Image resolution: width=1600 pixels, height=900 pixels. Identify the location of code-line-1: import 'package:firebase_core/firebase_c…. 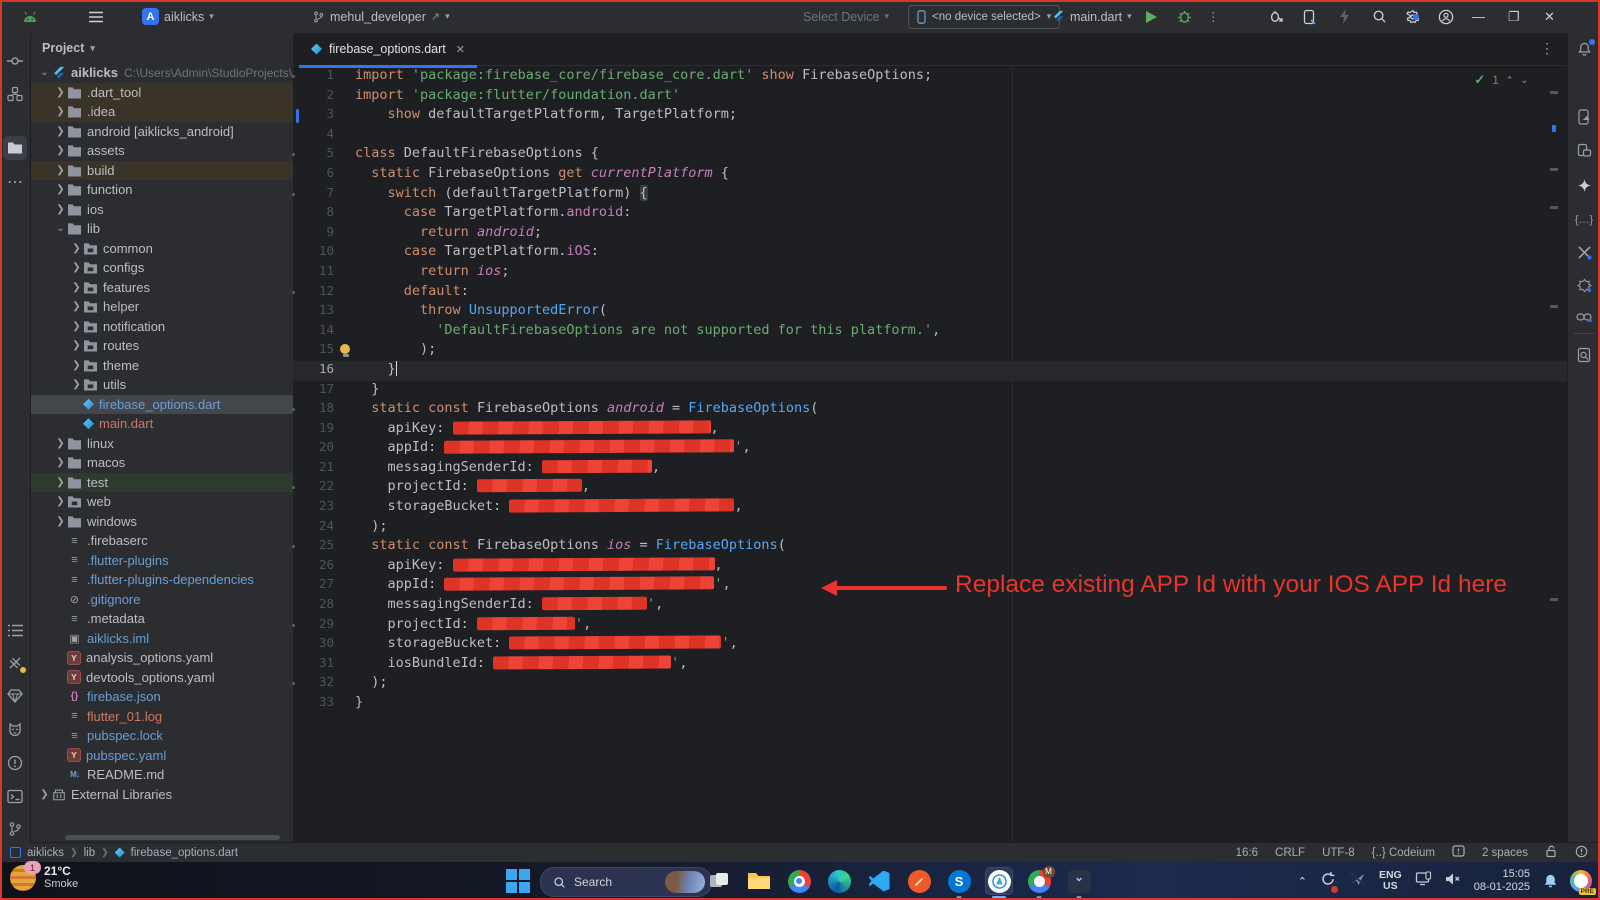
(961, 77).